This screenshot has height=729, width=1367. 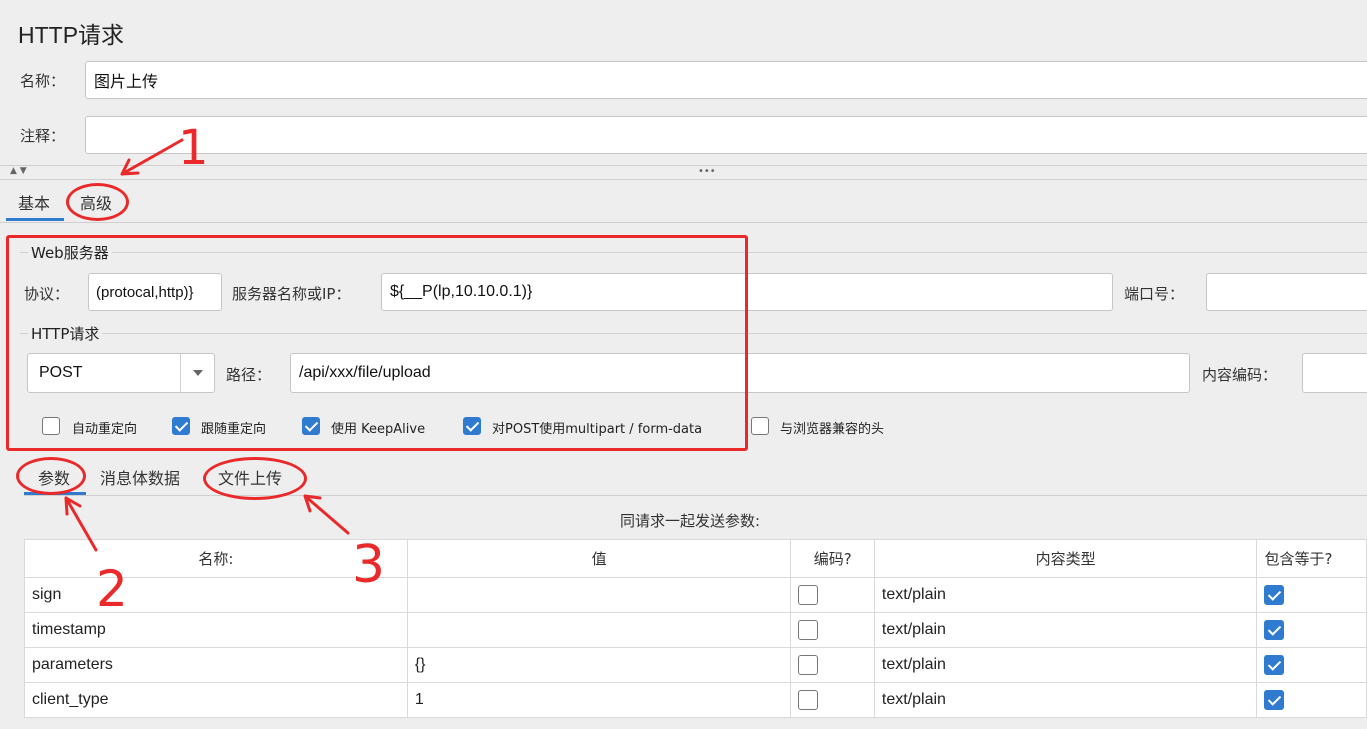 What do you see at coordinates (832, 429) in the screenshot?
I see `browser-headers-label: 与浏览器兼容的头` at bounding box center [832, 429].